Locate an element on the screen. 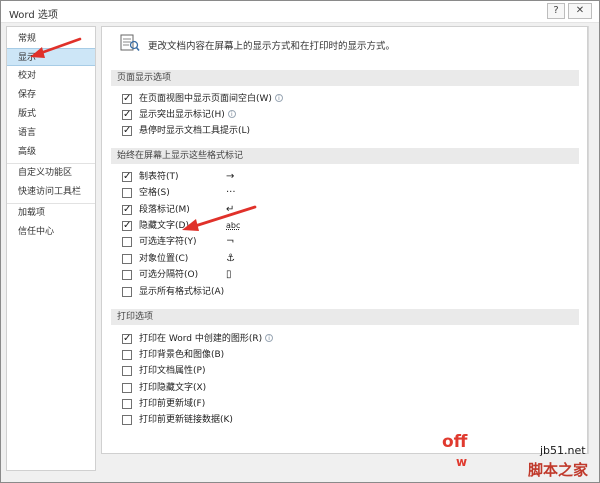 This screenshot has width=600, height=483. option-label: 打印前更新链接数据(K) is located at coordinates (186, 420).